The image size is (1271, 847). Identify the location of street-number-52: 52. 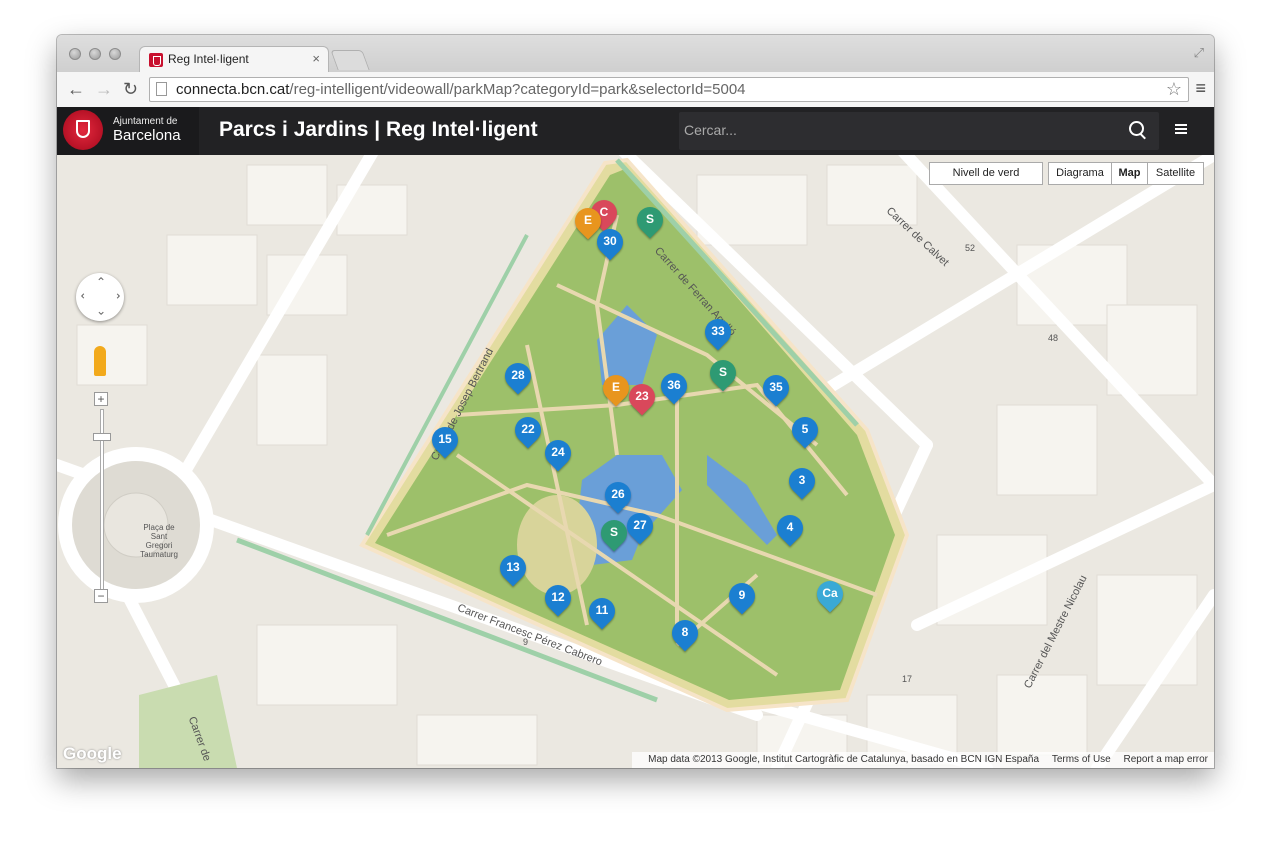
(970, 248).